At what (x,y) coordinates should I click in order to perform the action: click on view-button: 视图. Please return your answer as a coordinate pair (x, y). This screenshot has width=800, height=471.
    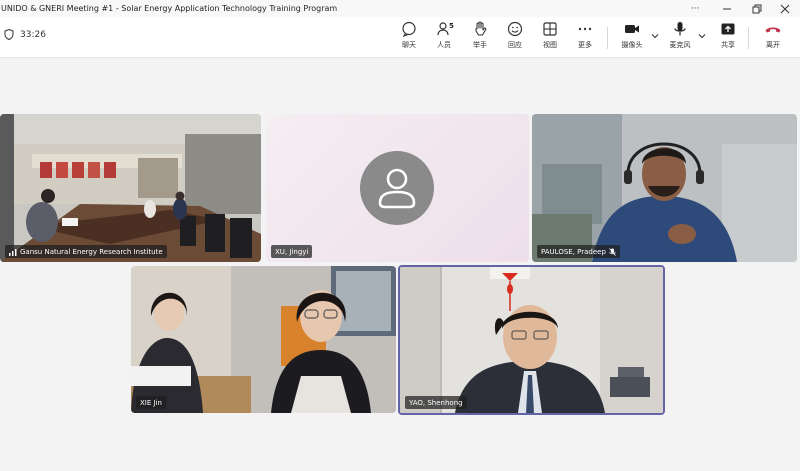
    Looking at the image, I should click on (550, 38).